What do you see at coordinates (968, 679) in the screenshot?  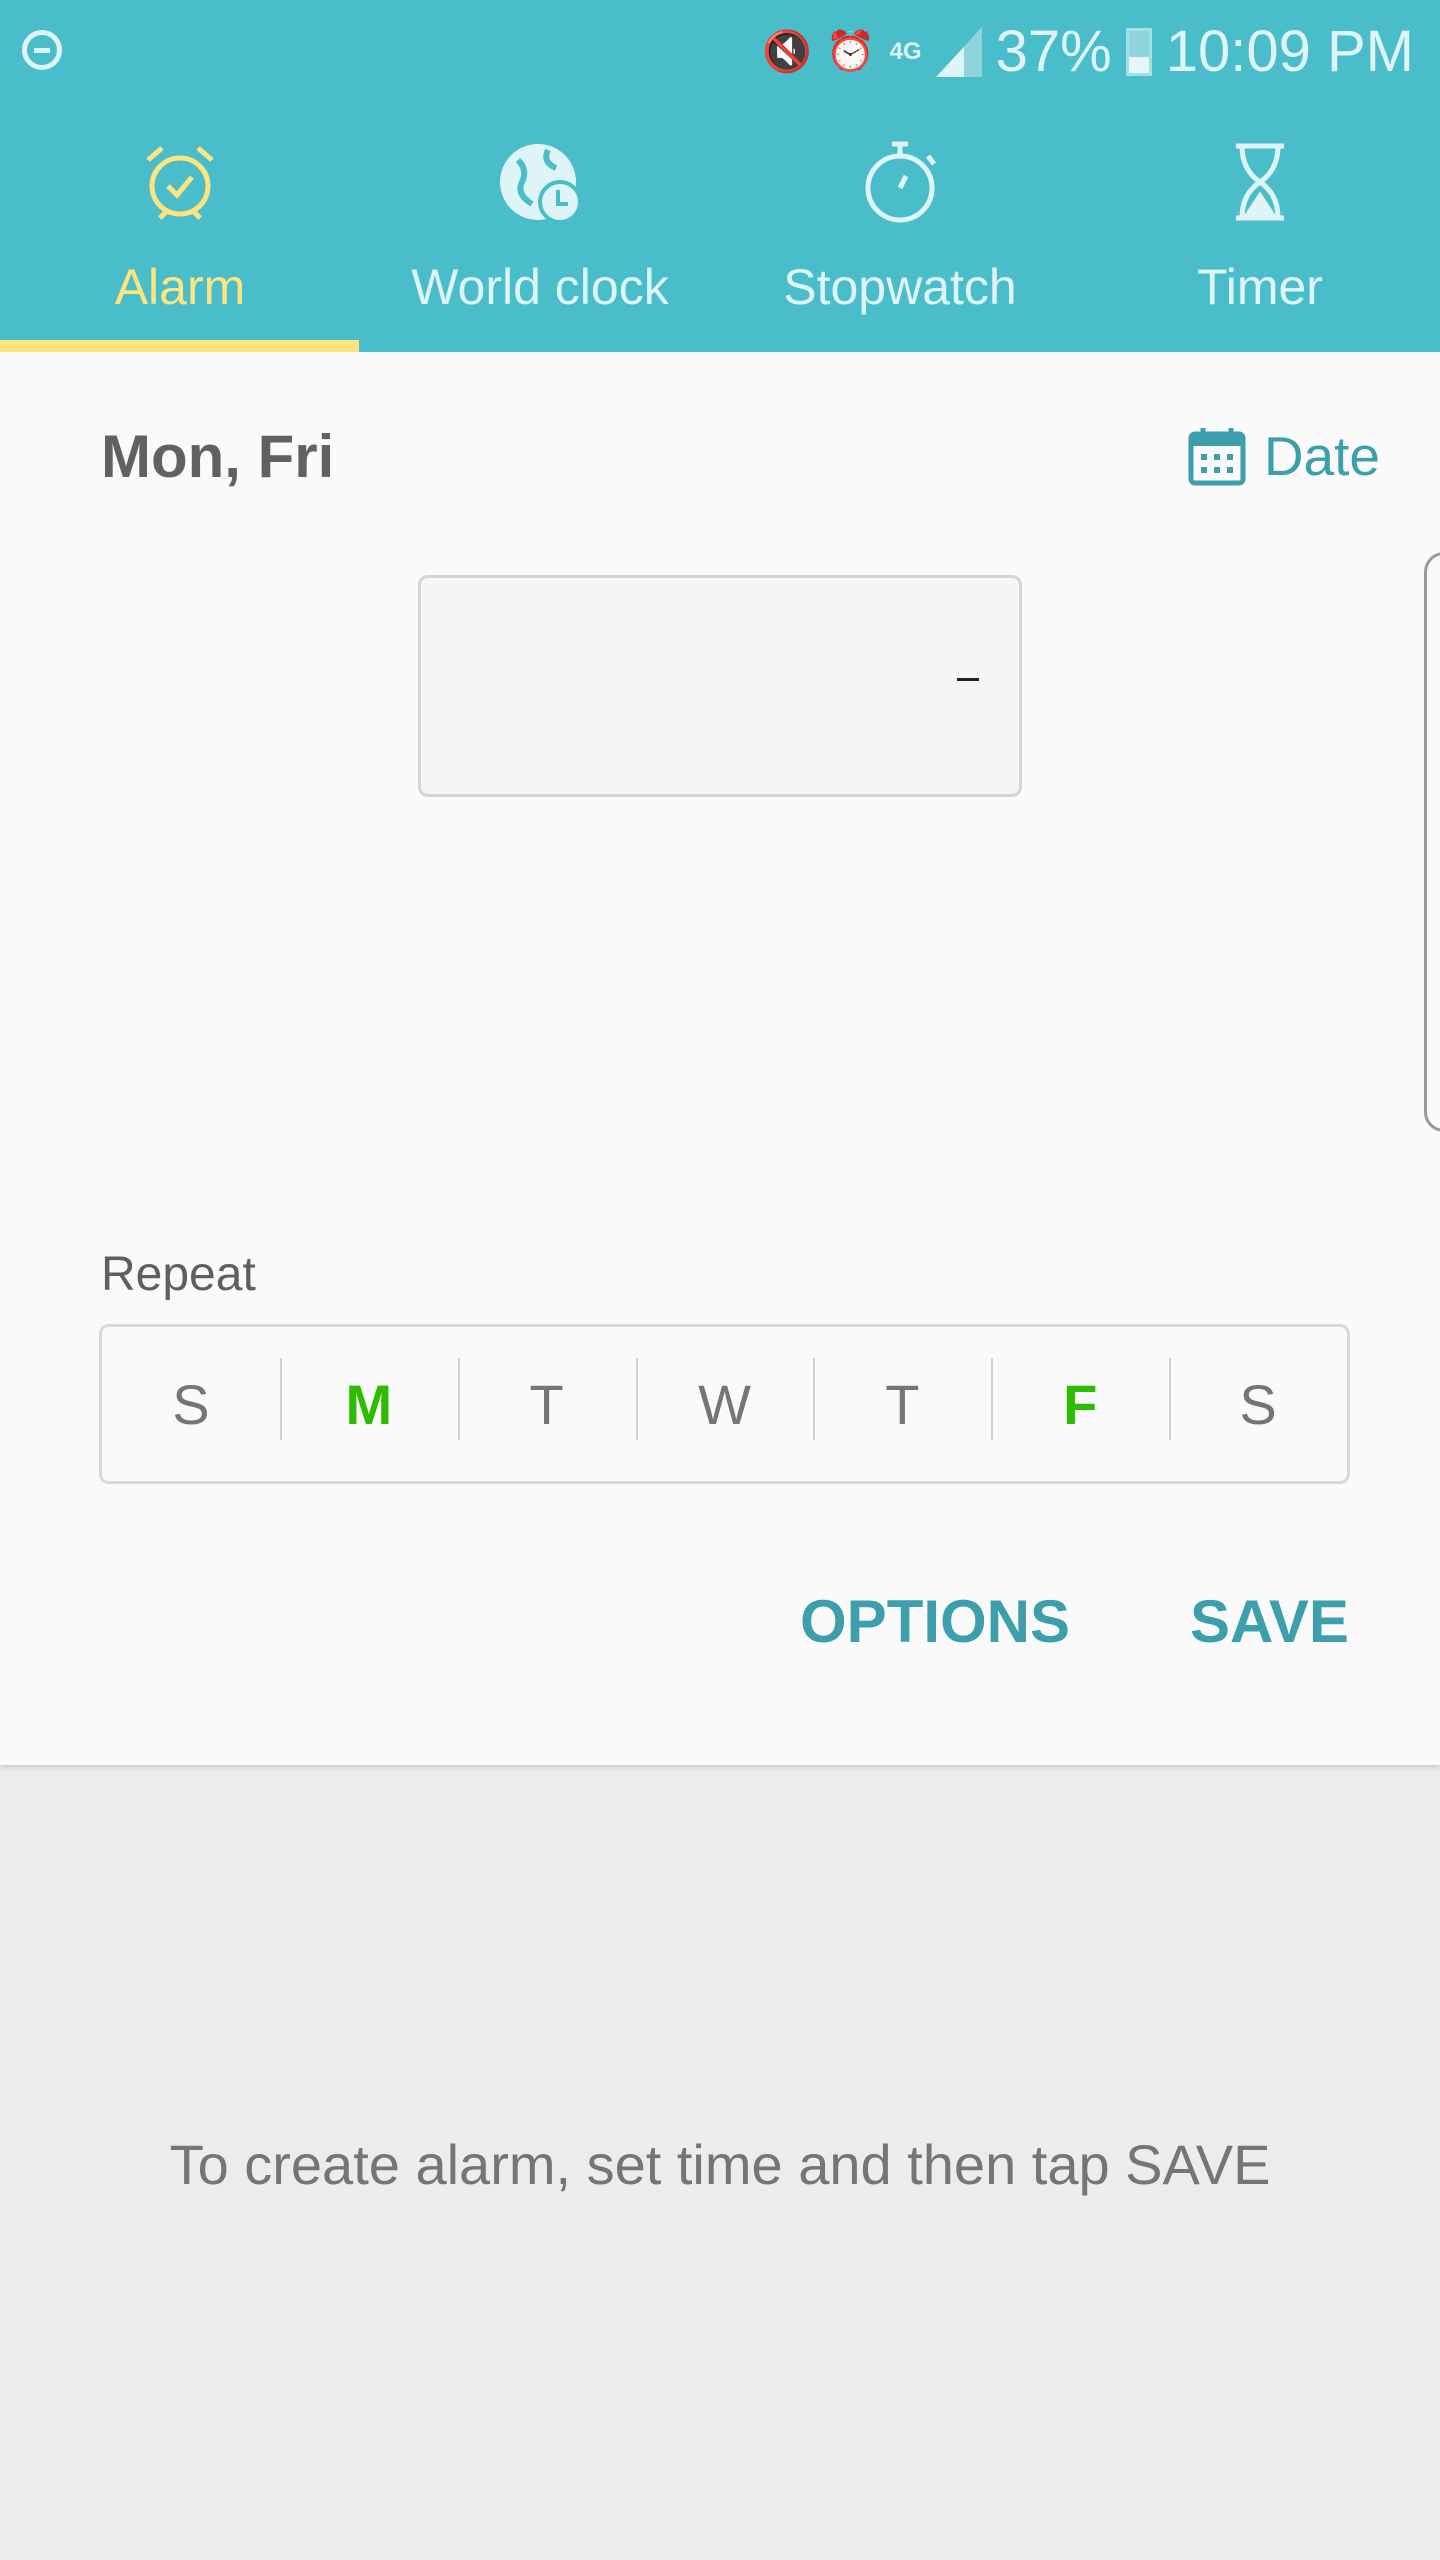 I see `am-pm-marker` at bounding box center [968, 679].